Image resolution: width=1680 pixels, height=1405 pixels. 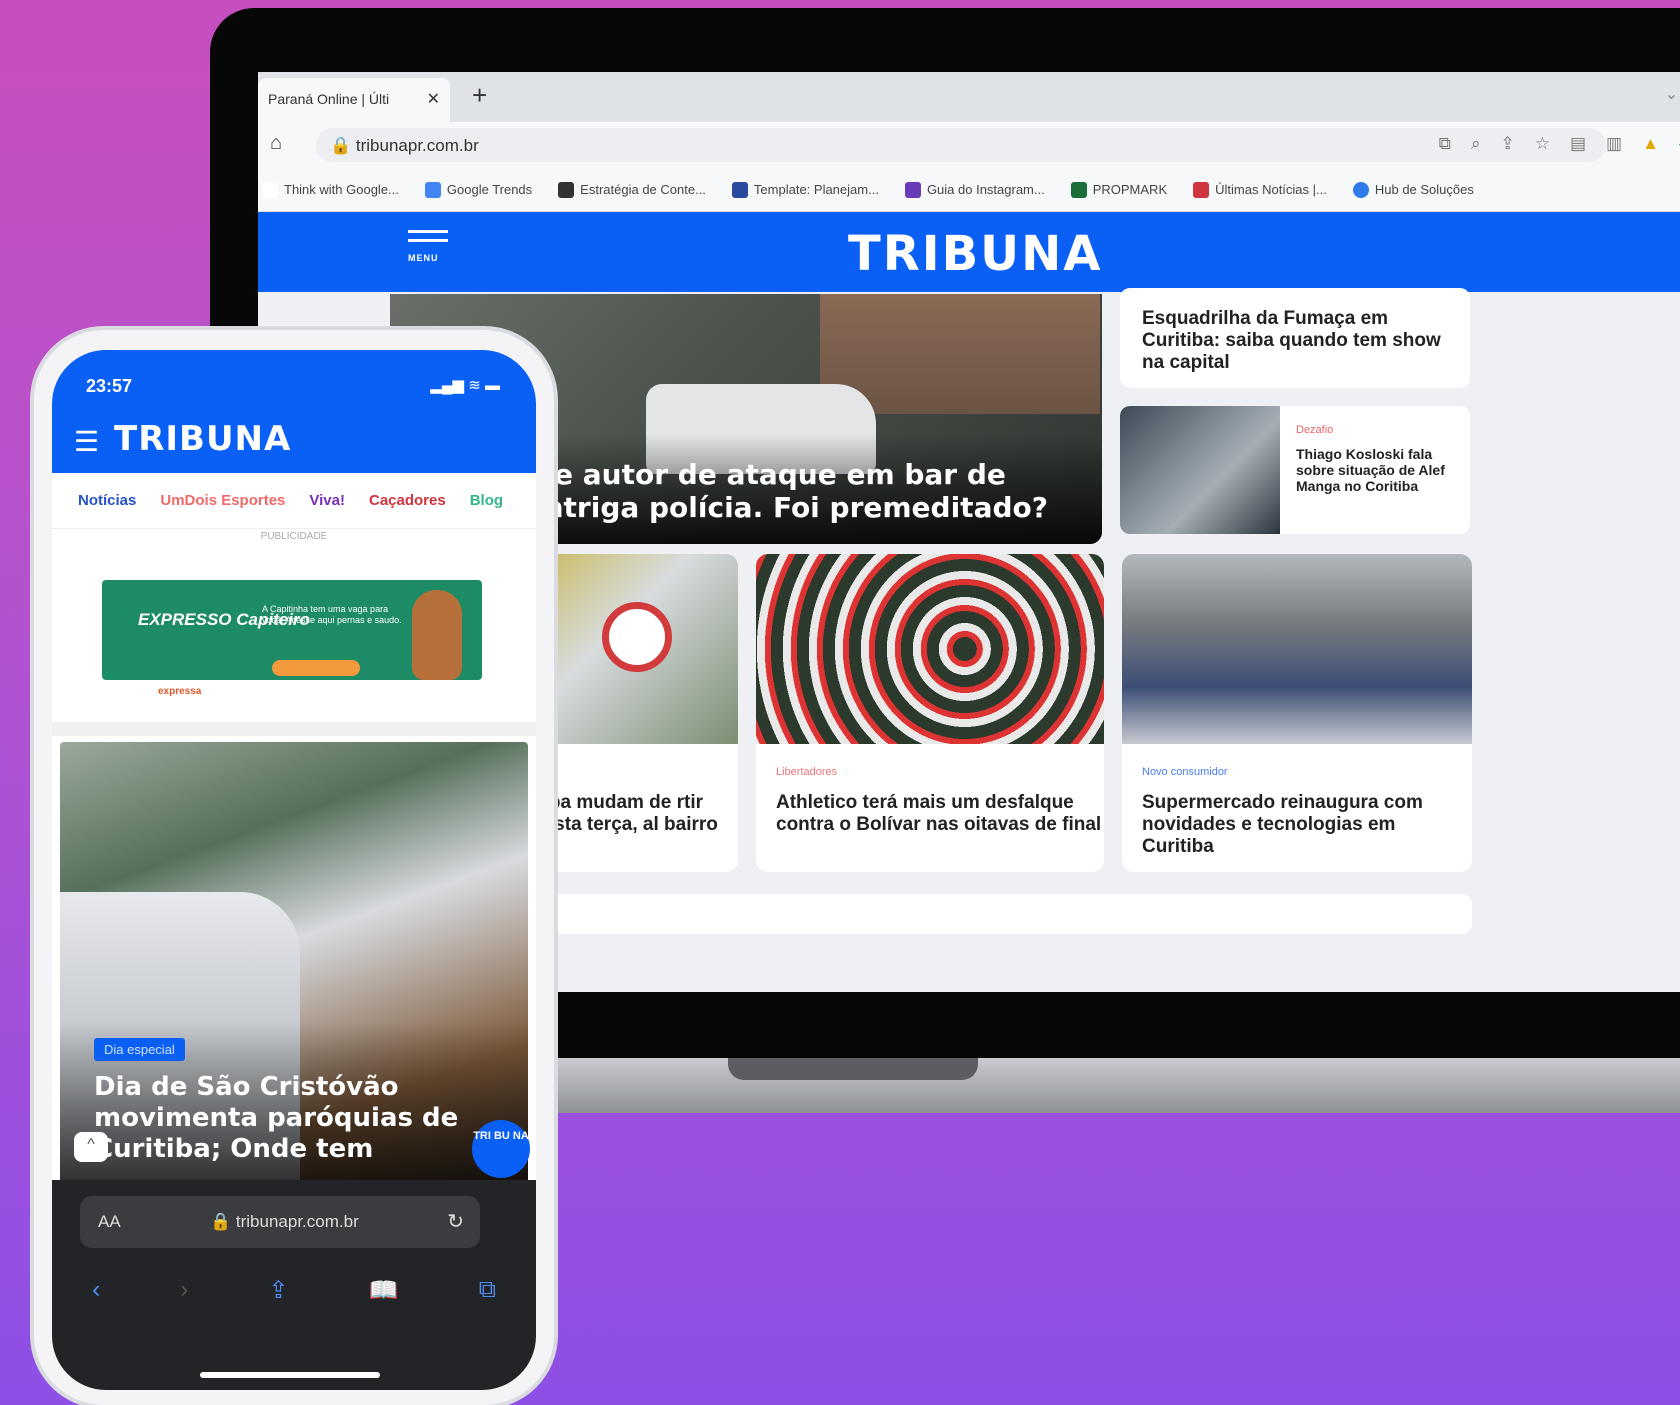 What do you see at coordinates (465, 385) in the screenshot?
I see `signal-icon: ▂▄▆ ≋ ▬` at bounding box center [465, 385].